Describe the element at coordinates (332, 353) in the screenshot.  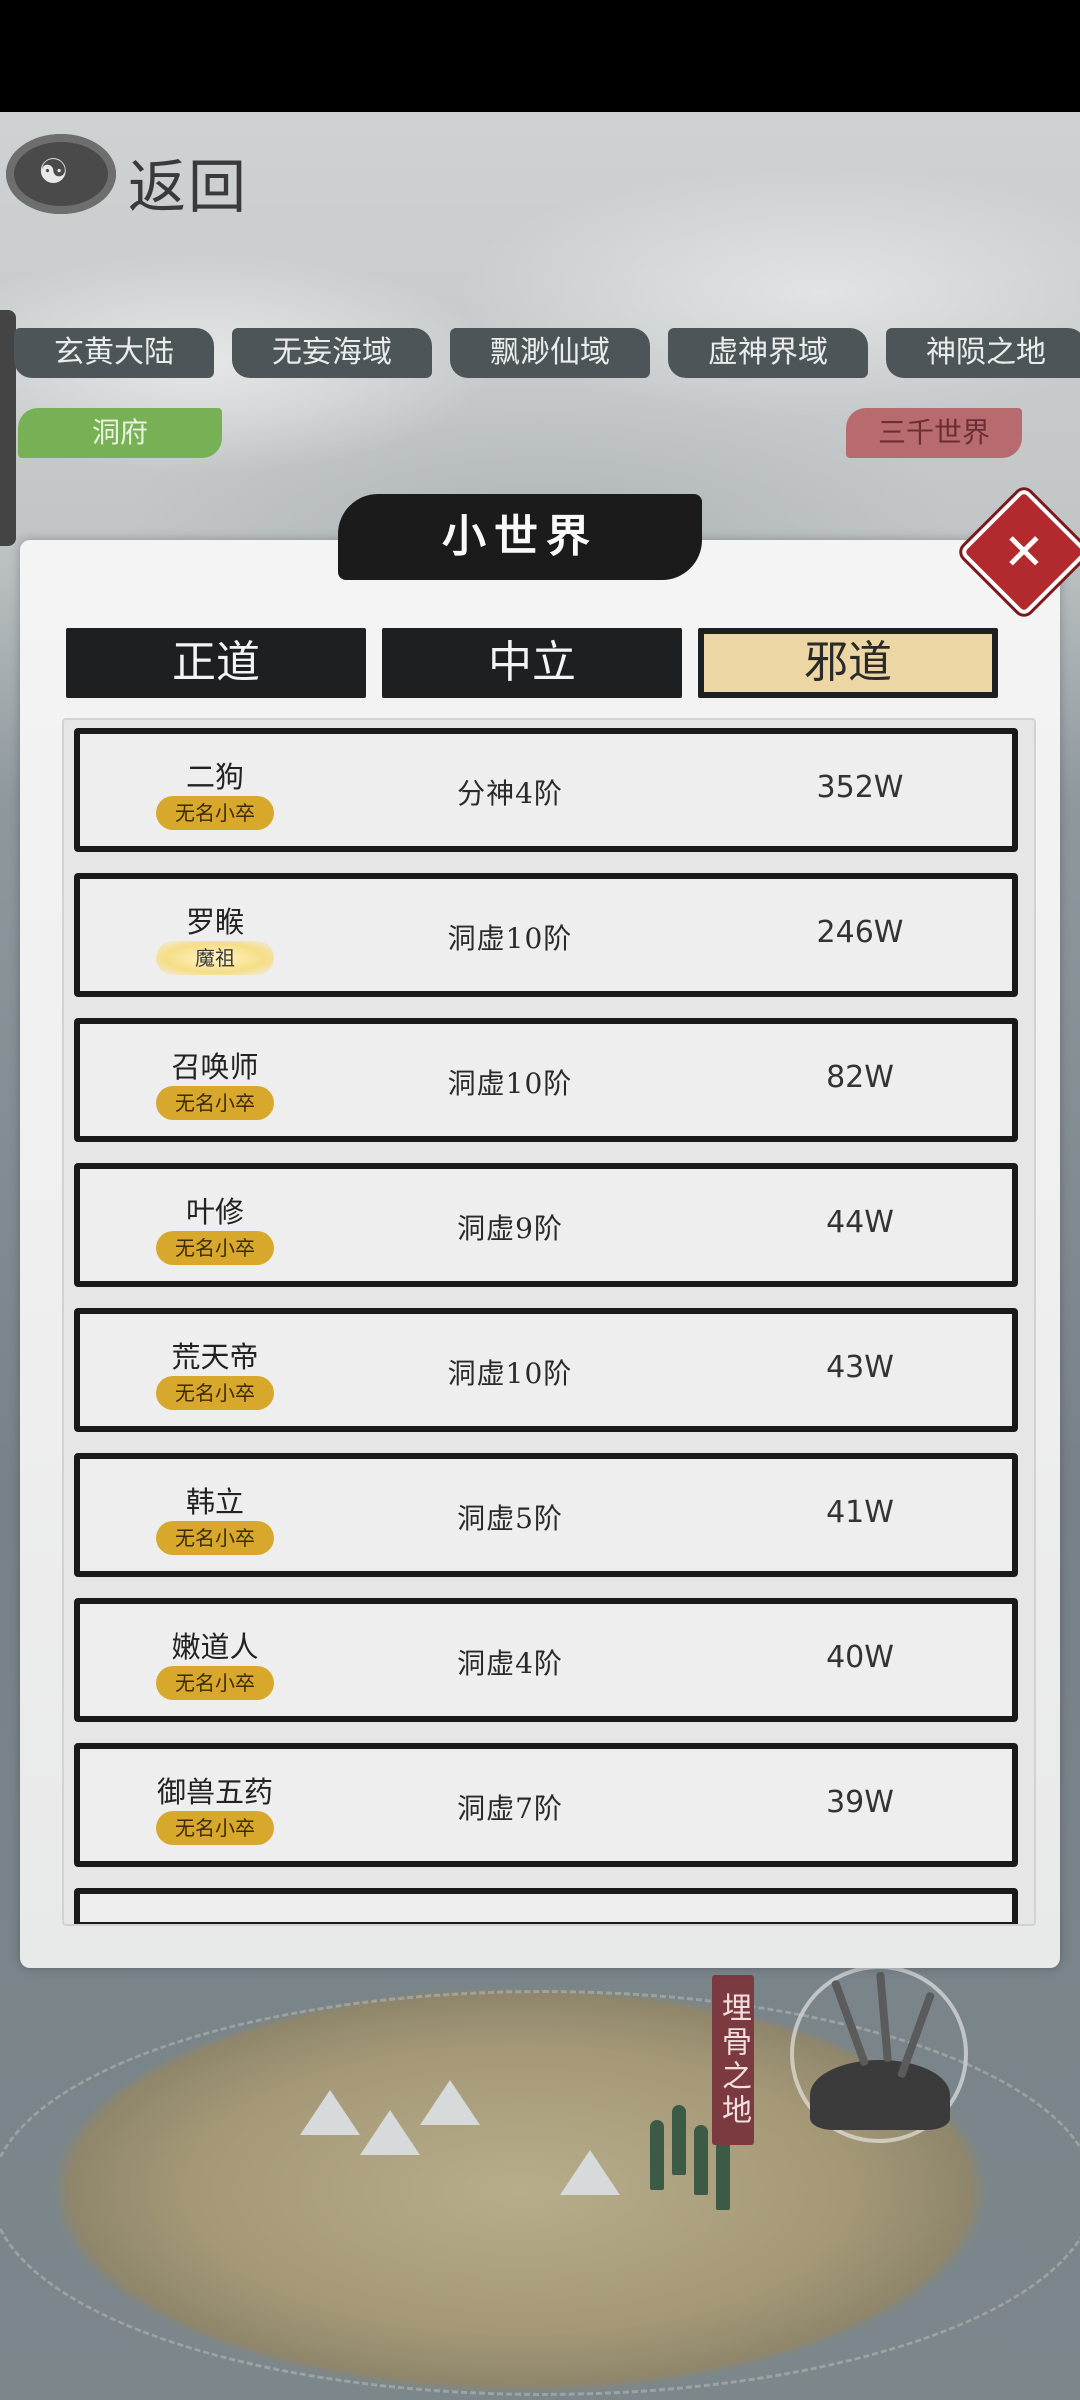
I see `tab-wuwang-sea: 无妄海域` at that location.